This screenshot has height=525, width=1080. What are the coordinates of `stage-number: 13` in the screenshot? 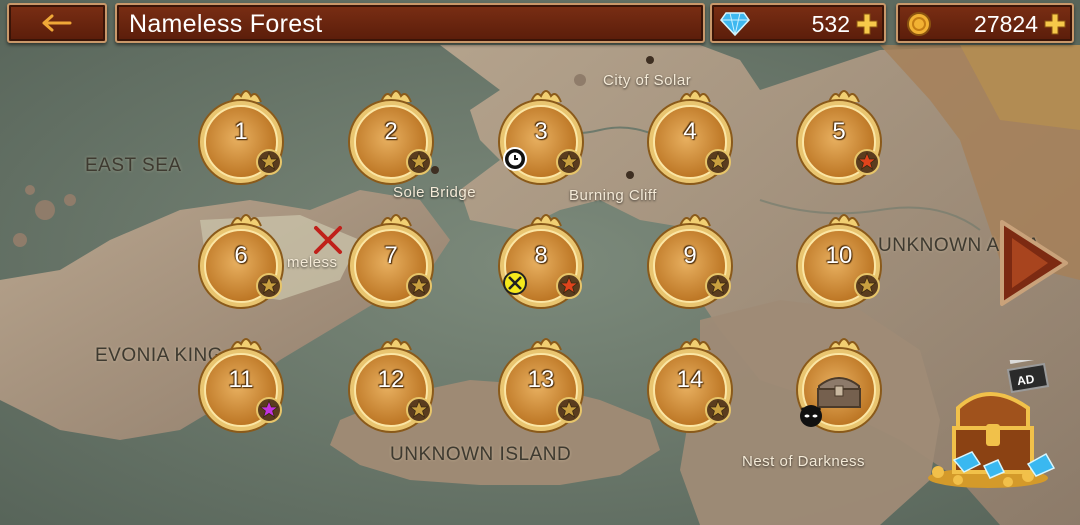 It's located at (541, 379).